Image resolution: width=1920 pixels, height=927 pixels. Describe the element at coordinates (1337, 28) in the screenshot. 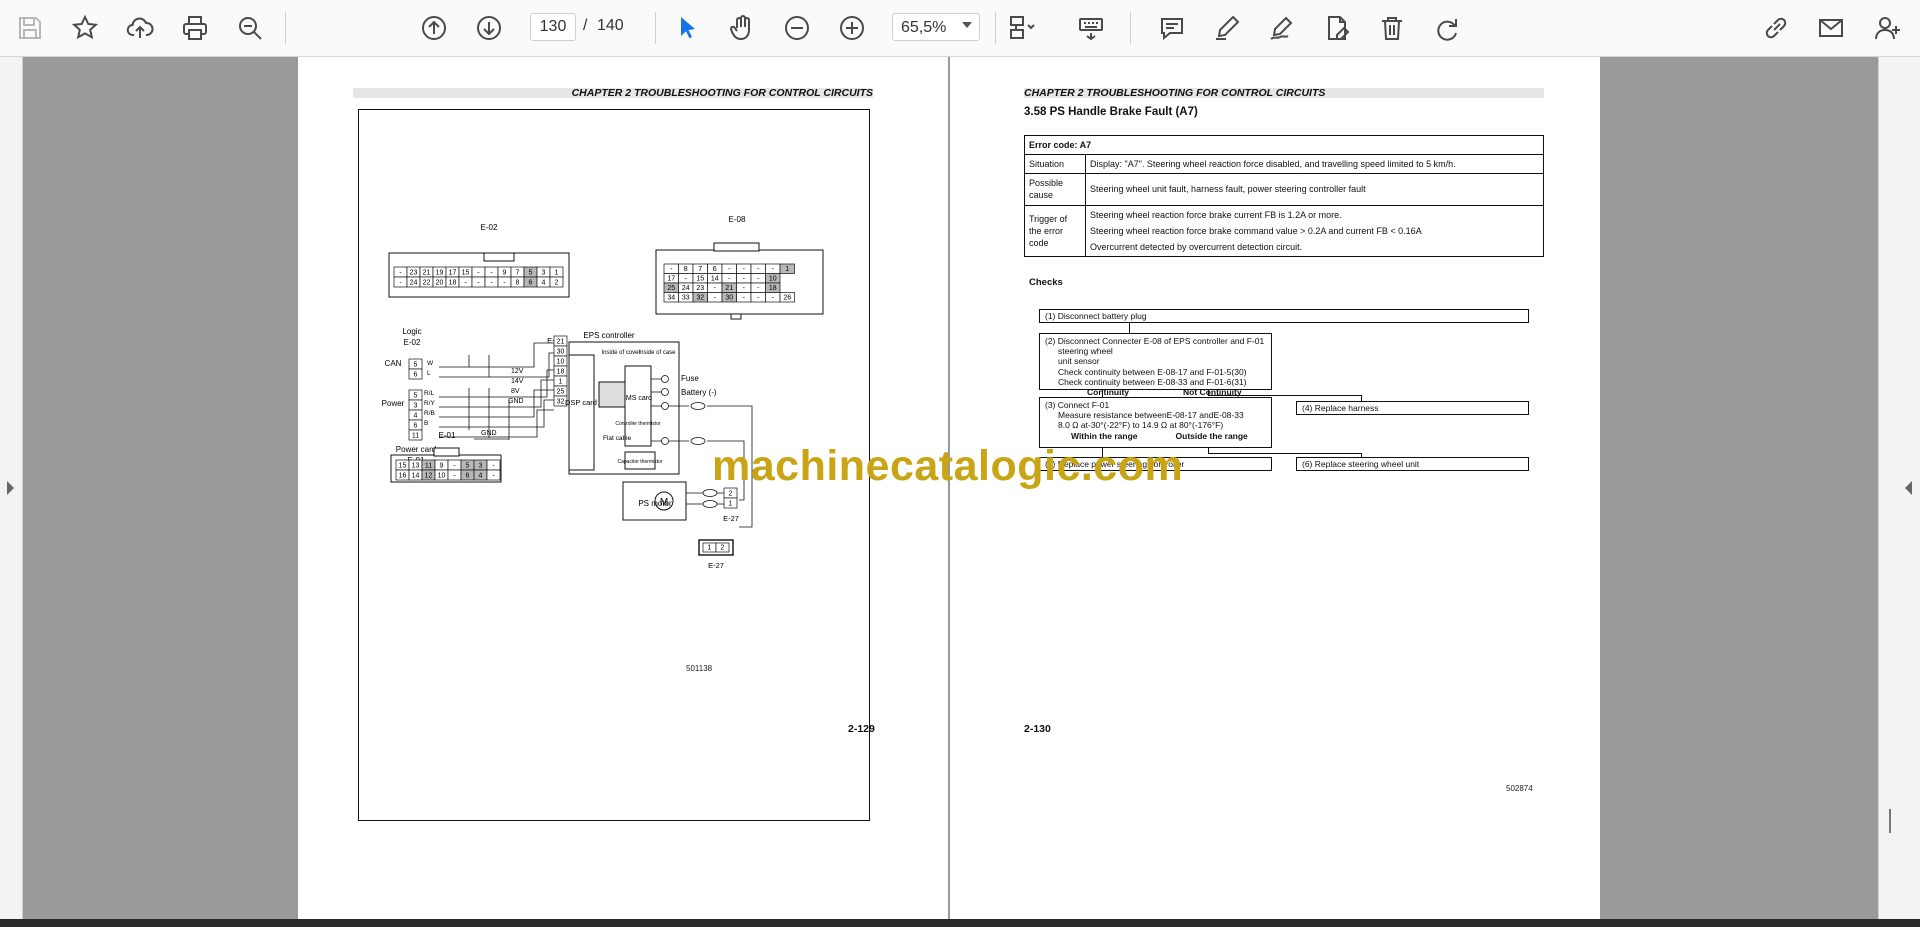

I see `fill-sign-icon` at that location.